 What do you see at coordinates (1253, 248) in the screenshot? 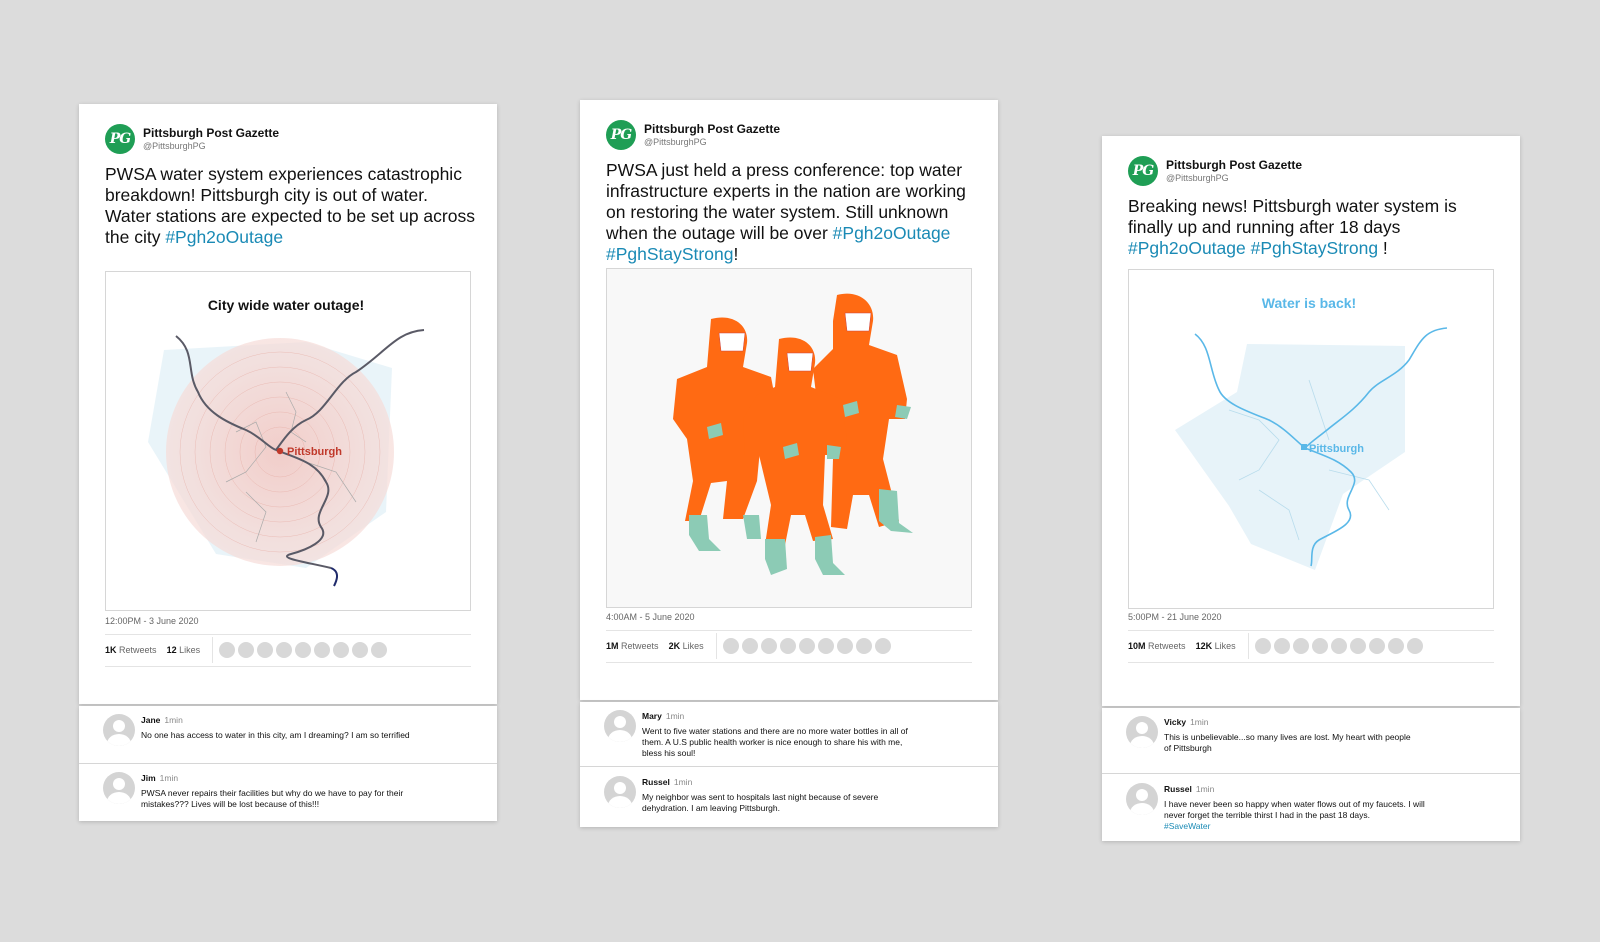
I see `hashtag-link: #Pgh2oOutage #PghStayStrong` at bounding box center [1253, 248].